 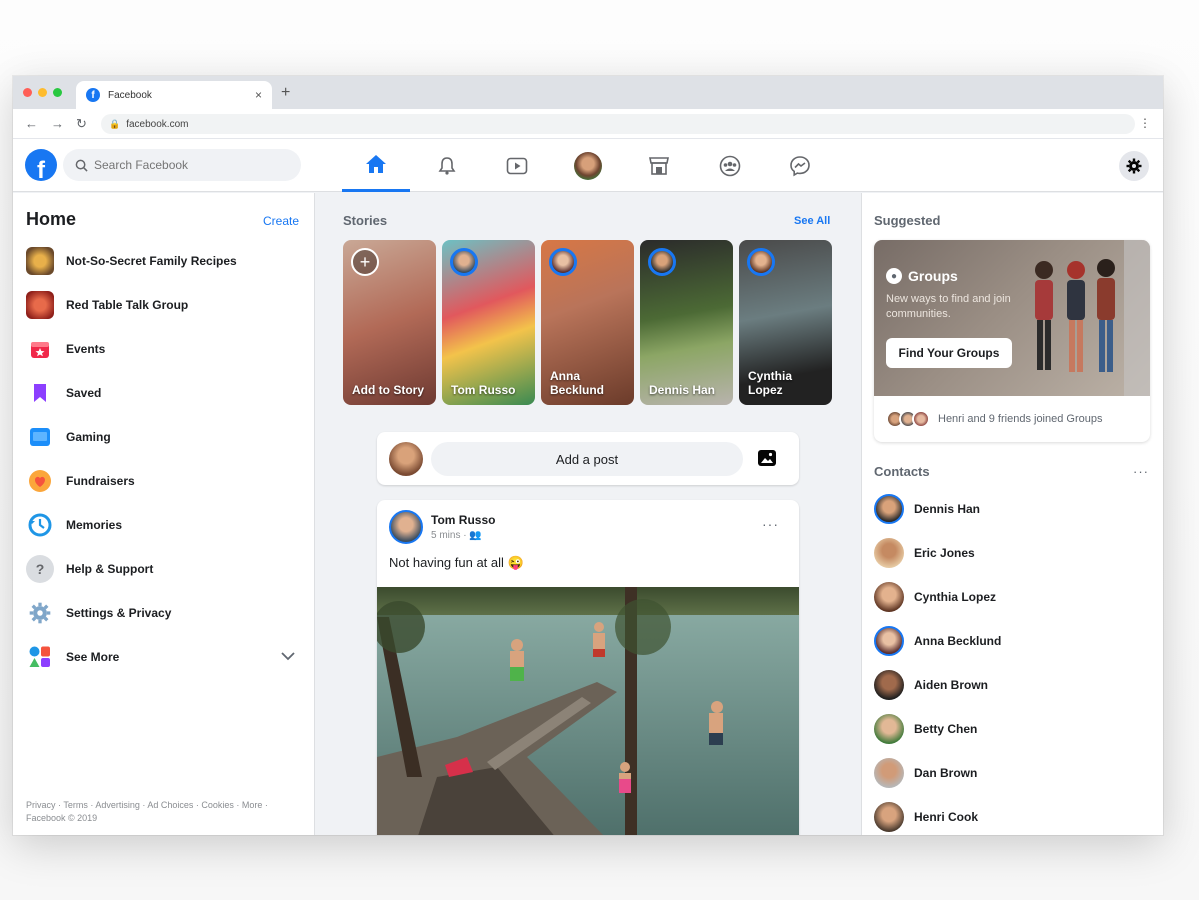 I want to click on sidebar-item-label: Events, so click(x=86, y=349).